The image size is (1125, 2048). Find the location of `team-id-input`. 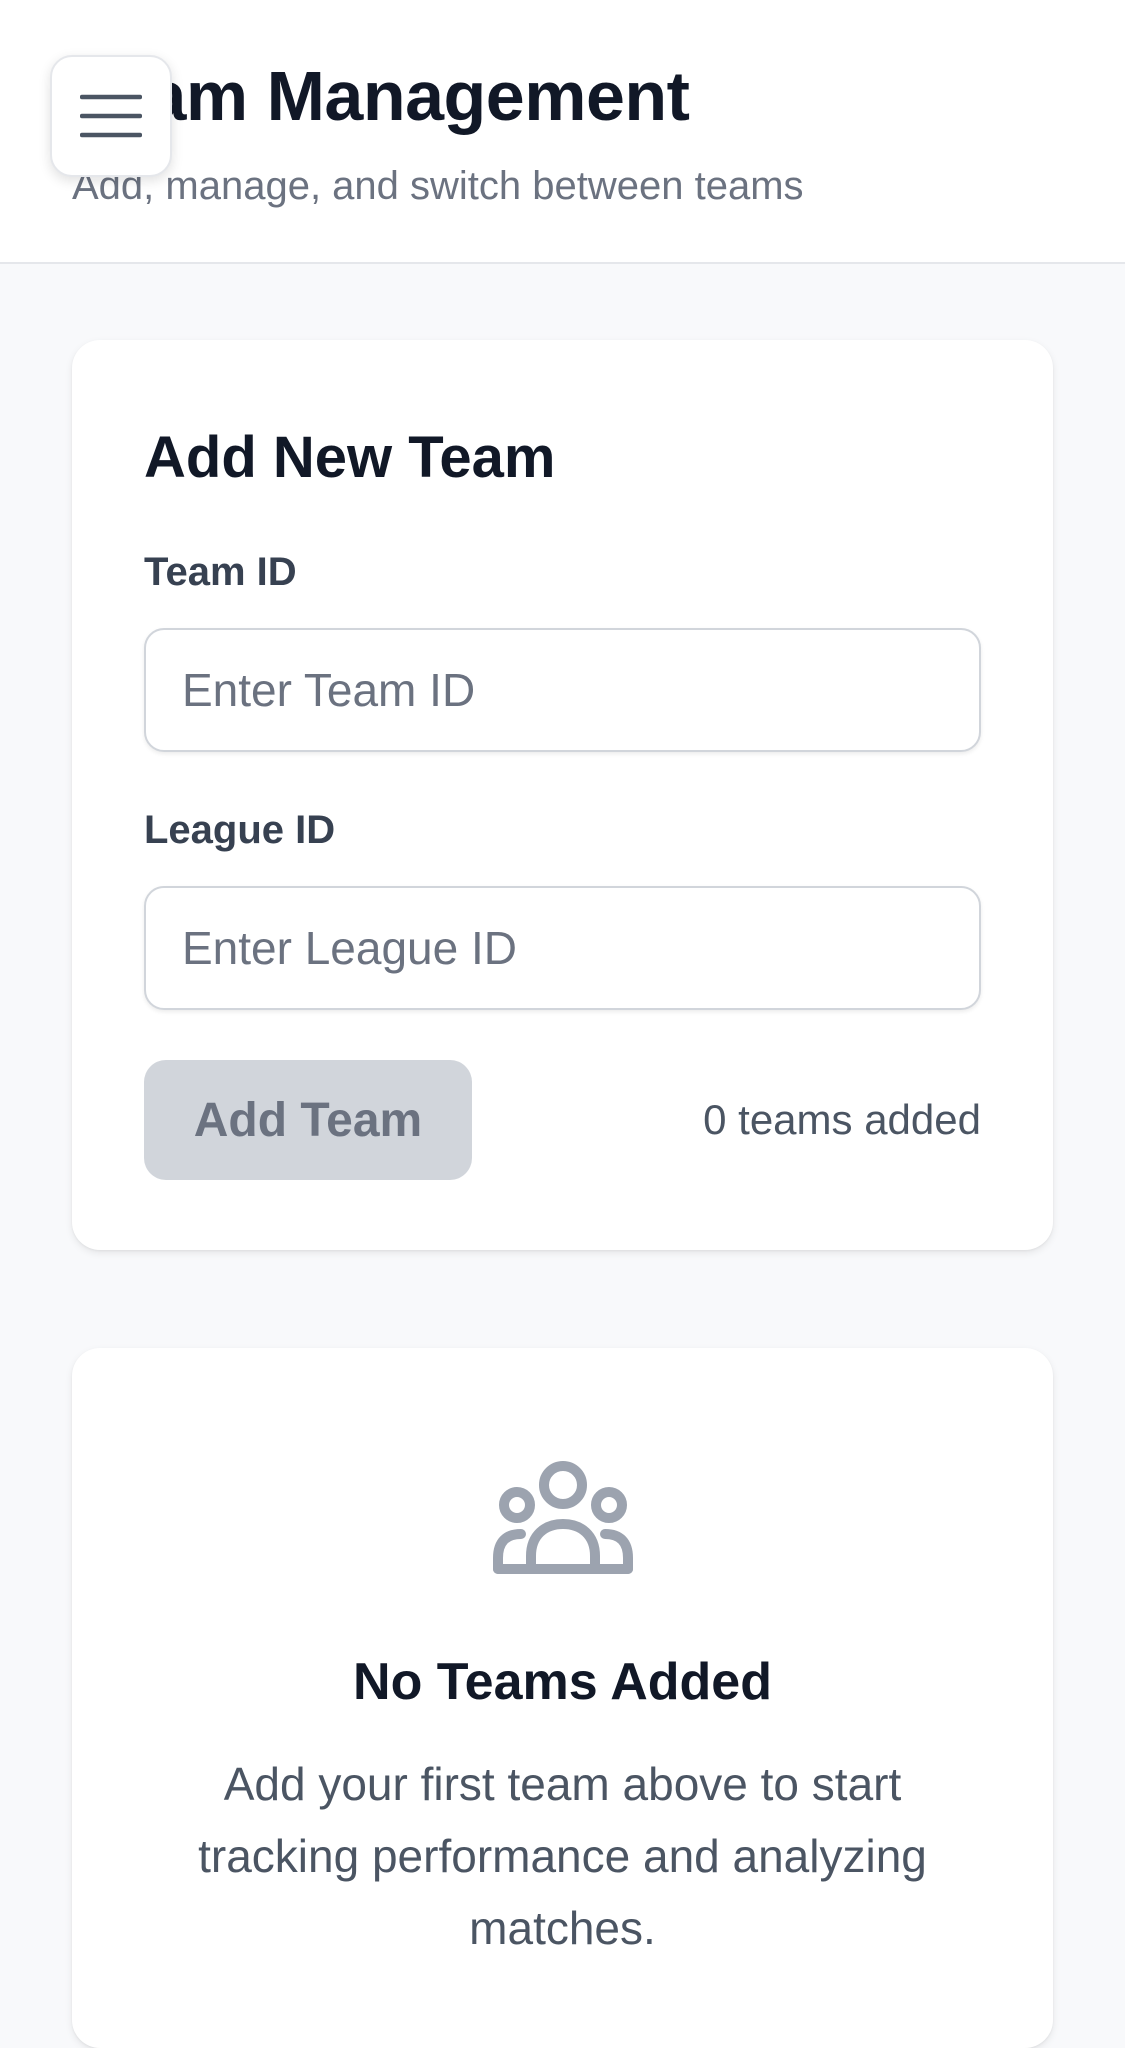

team-id-input is located at coordinates (562, 690).